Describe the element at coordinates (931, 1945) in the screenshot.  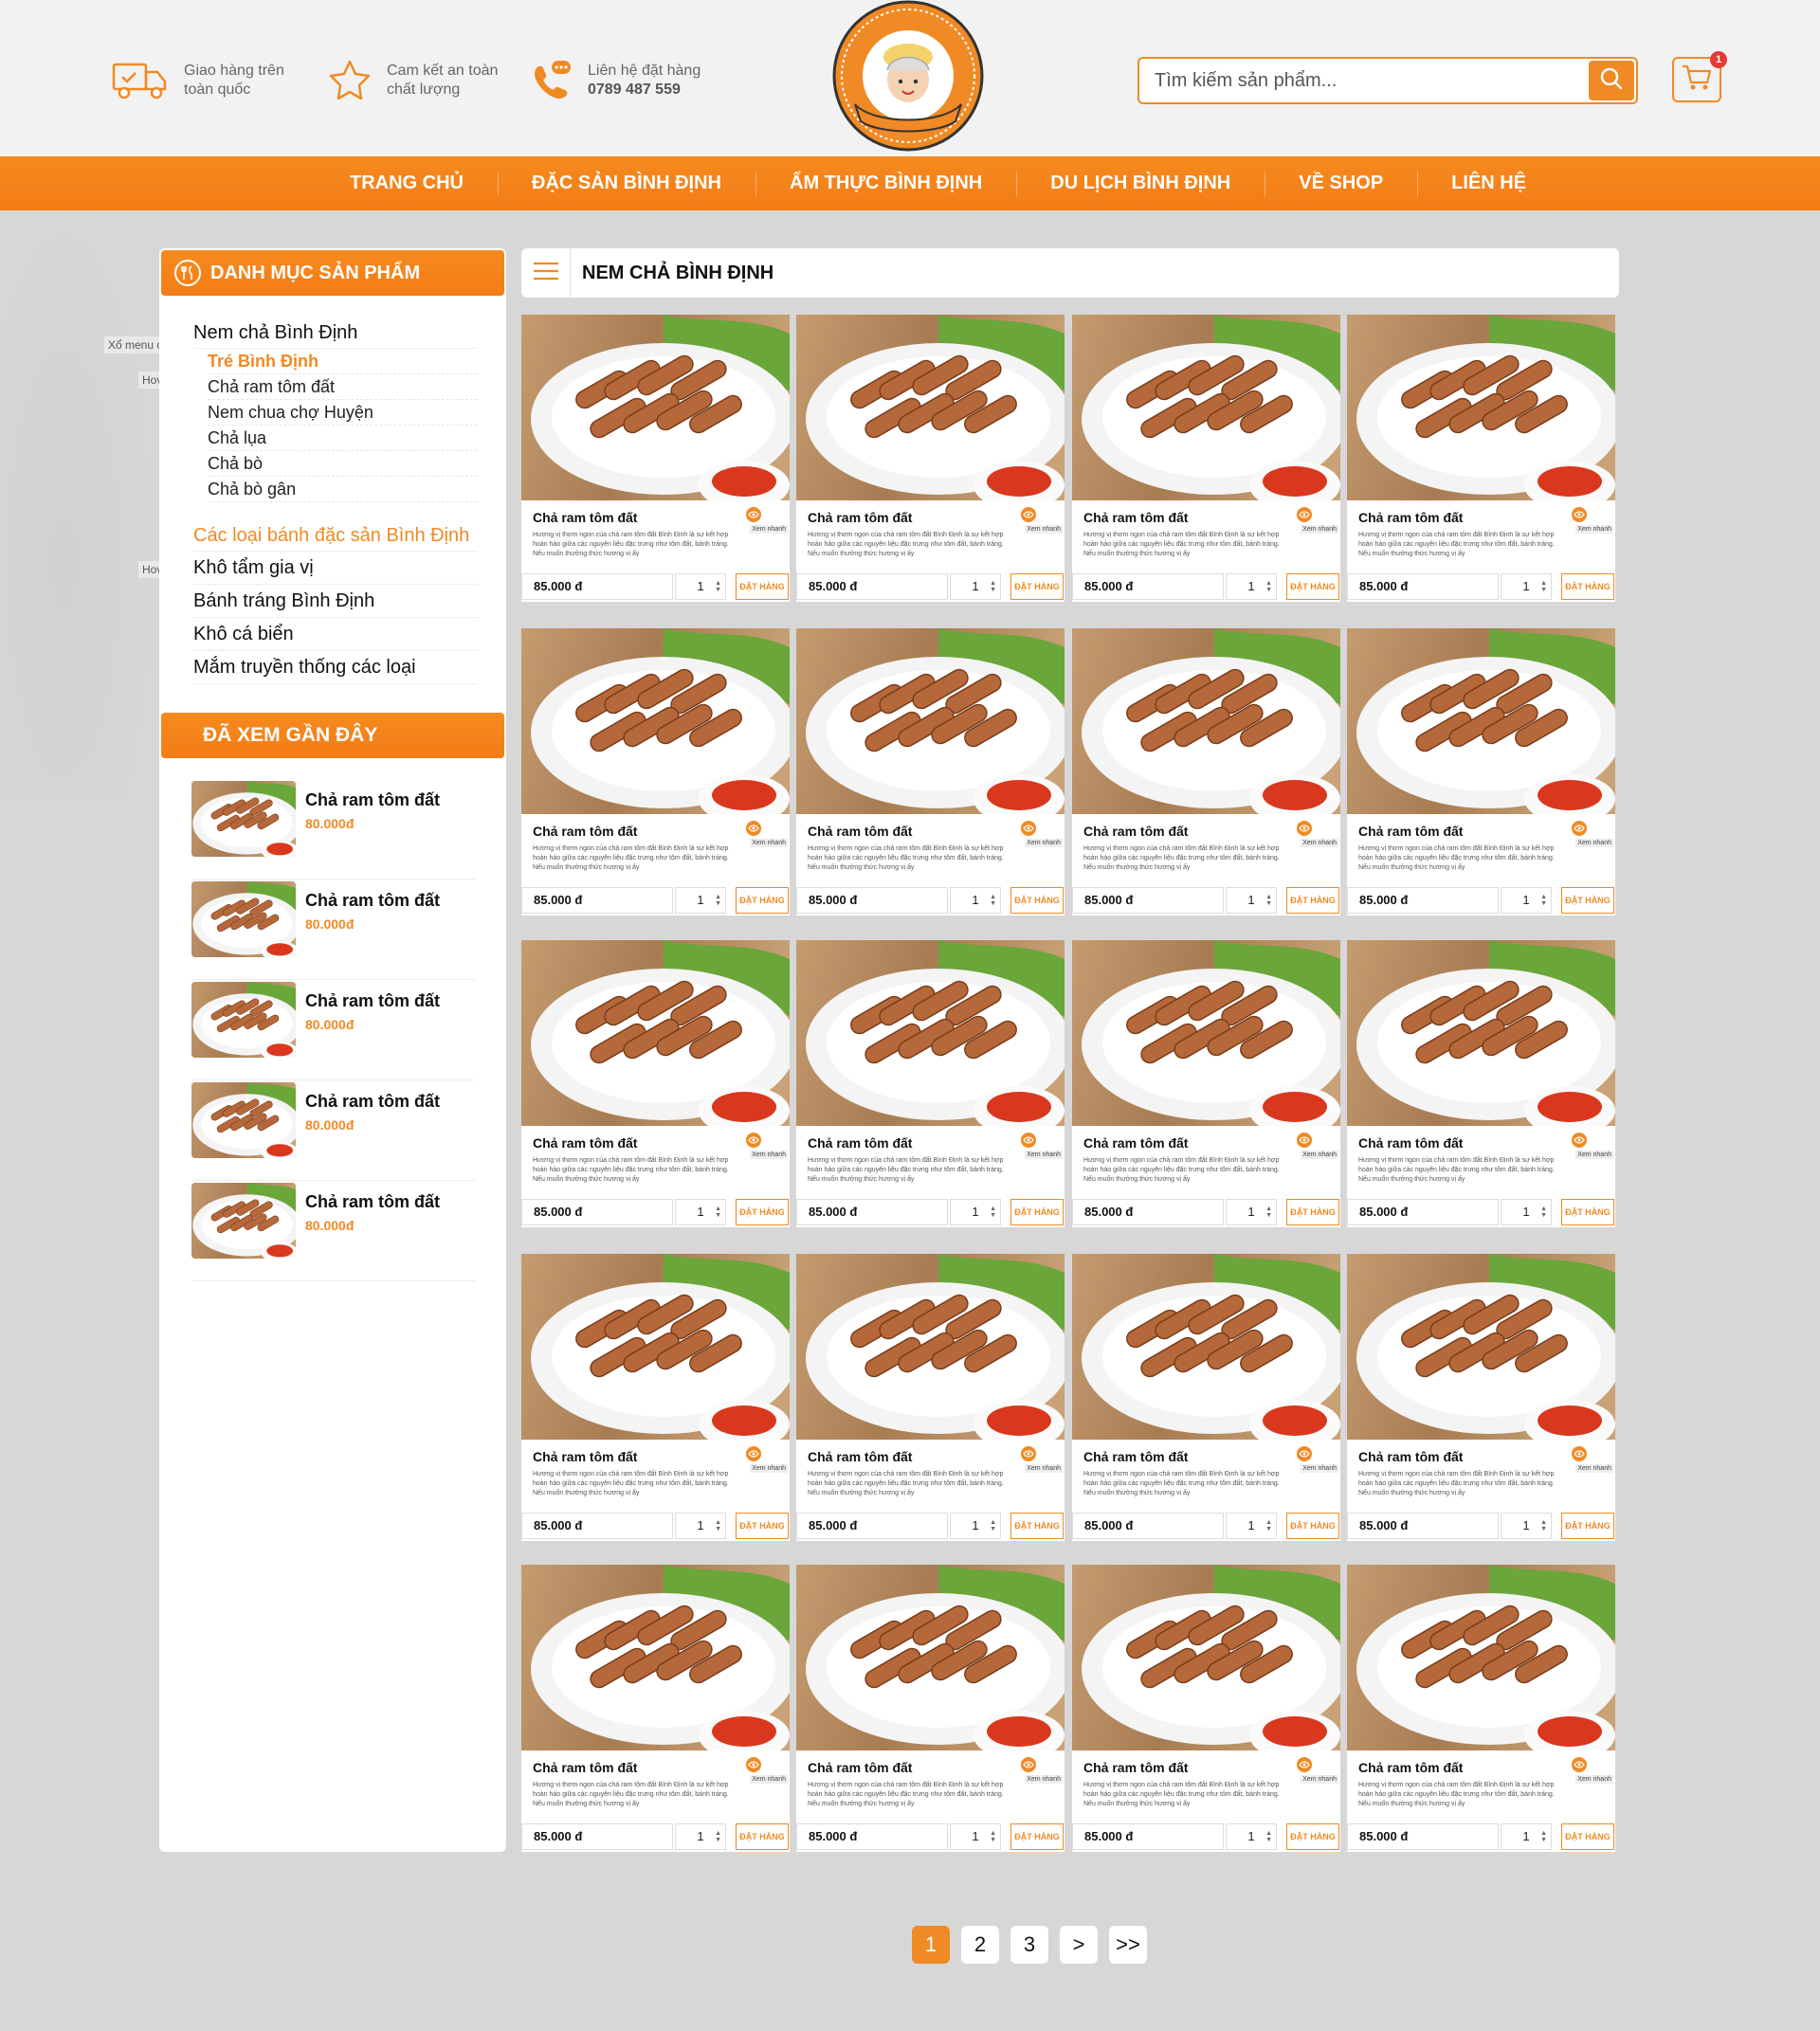
I see `page-button: 1` at that location.